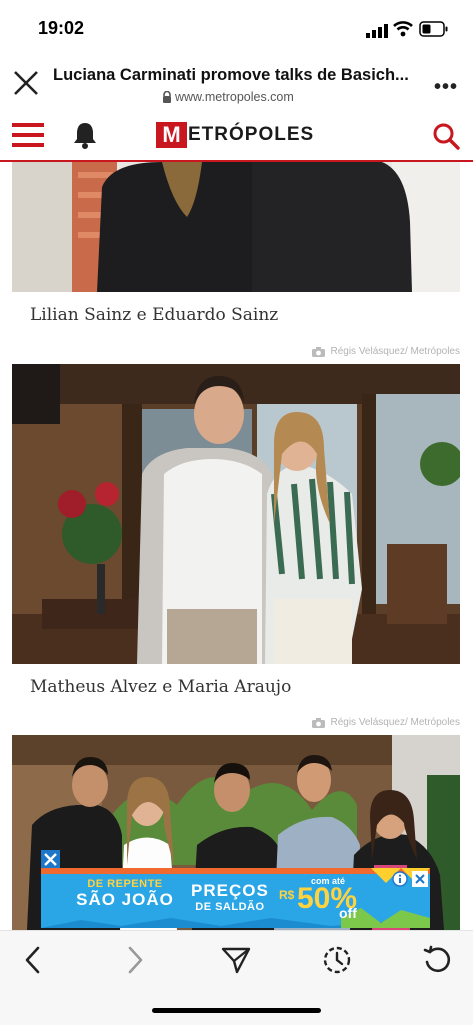 Image resolution: width=473 pixels, height=1025 pixels. I want to click on photo-credit-3: Régis Velásquez/ Metrópoles, so click(386, 722).